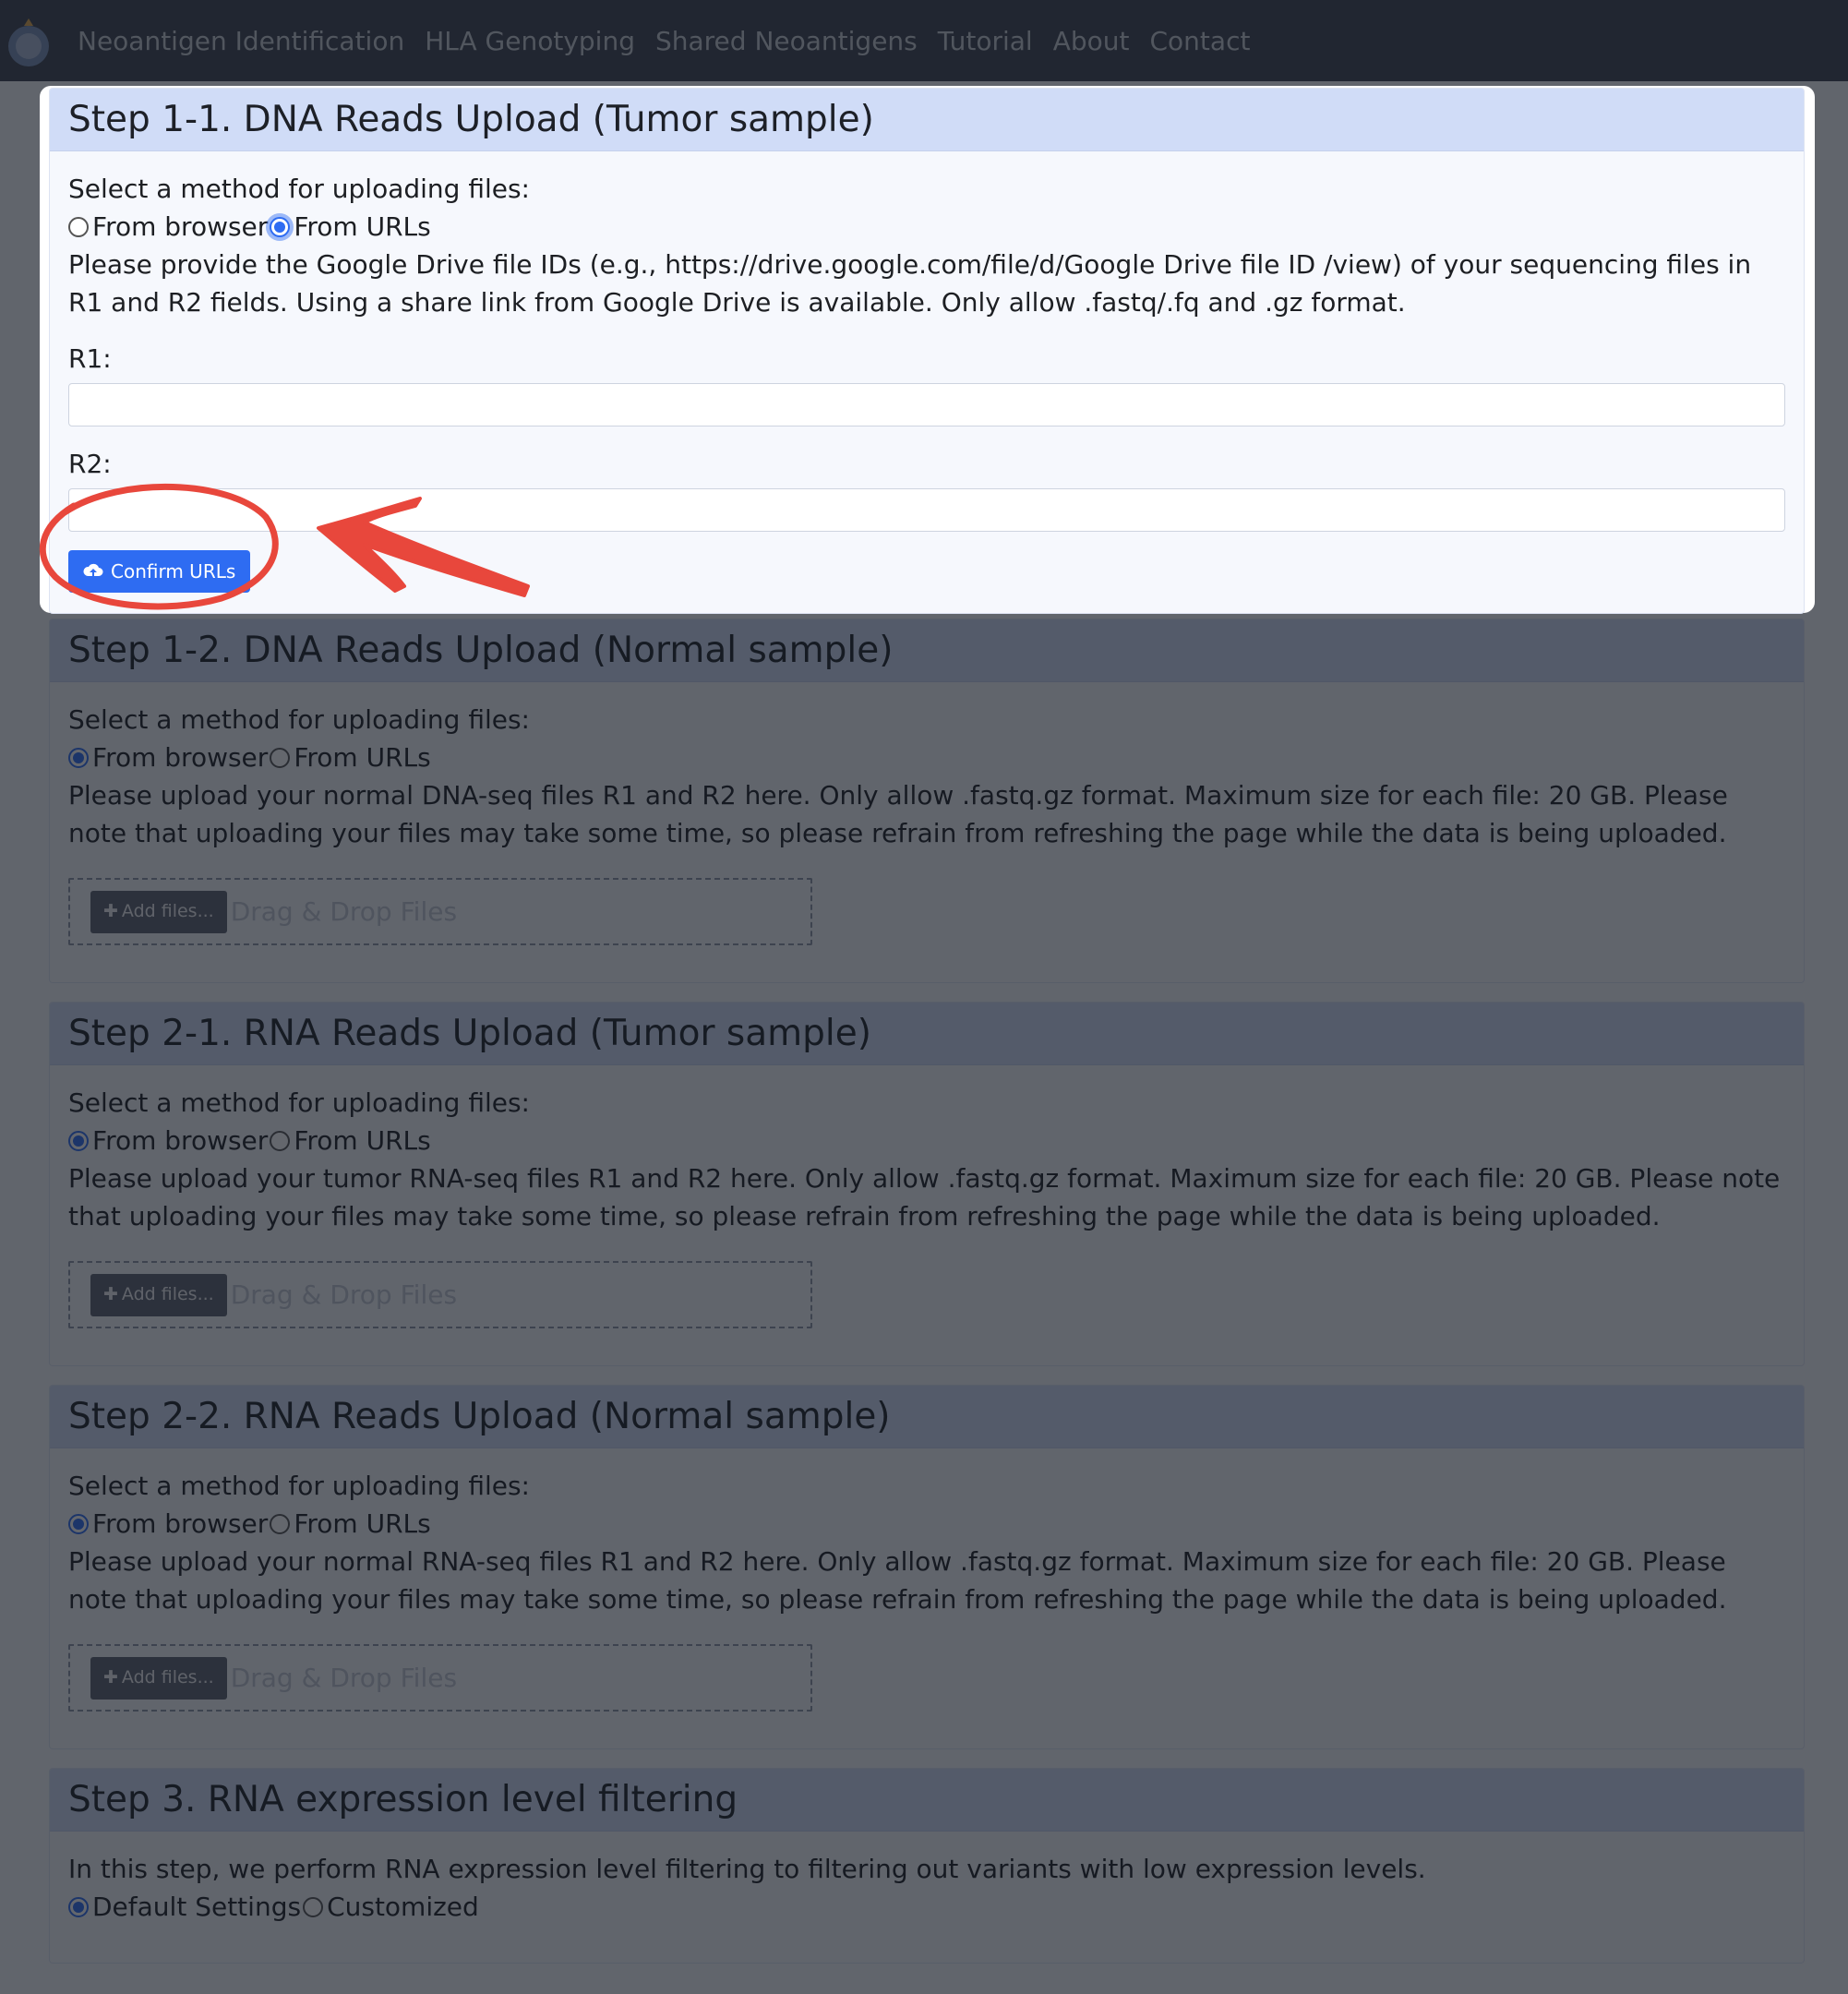  What do you see at coordinates (403, 1907) in the screenshot?
I see `radio-label: Customized` at bounding box center [403, 1907].